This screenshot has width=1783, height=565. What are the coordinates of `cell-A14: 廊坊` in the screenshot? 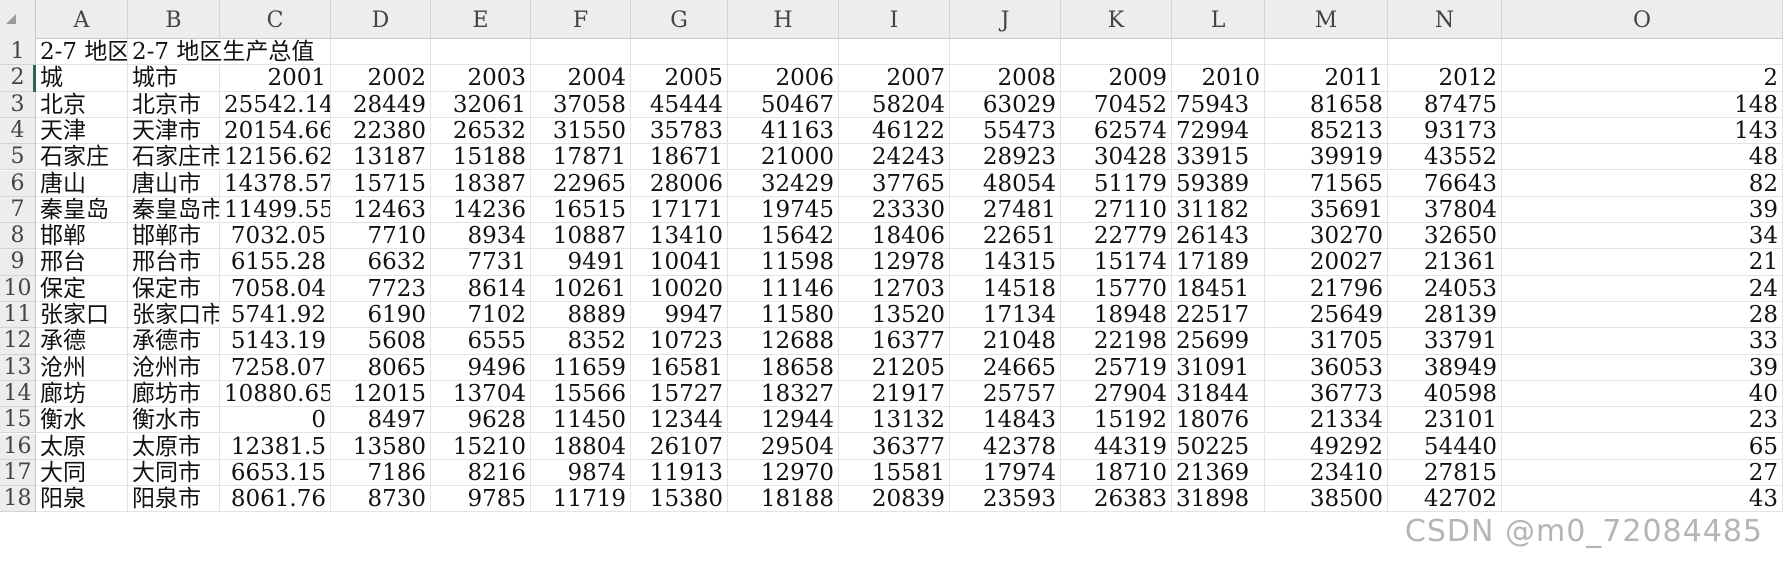 It's located at (82, 394).